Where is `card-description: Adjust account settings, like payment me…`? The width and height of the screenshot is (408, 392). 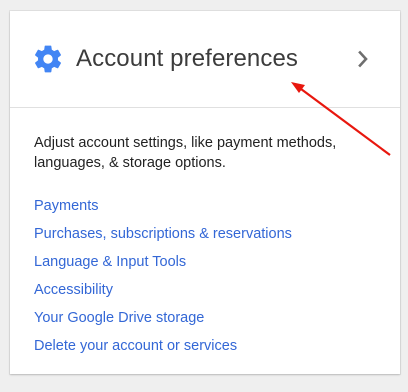 card-description: Adjust account settings, like payment me… is located at coordinates (185, 153).